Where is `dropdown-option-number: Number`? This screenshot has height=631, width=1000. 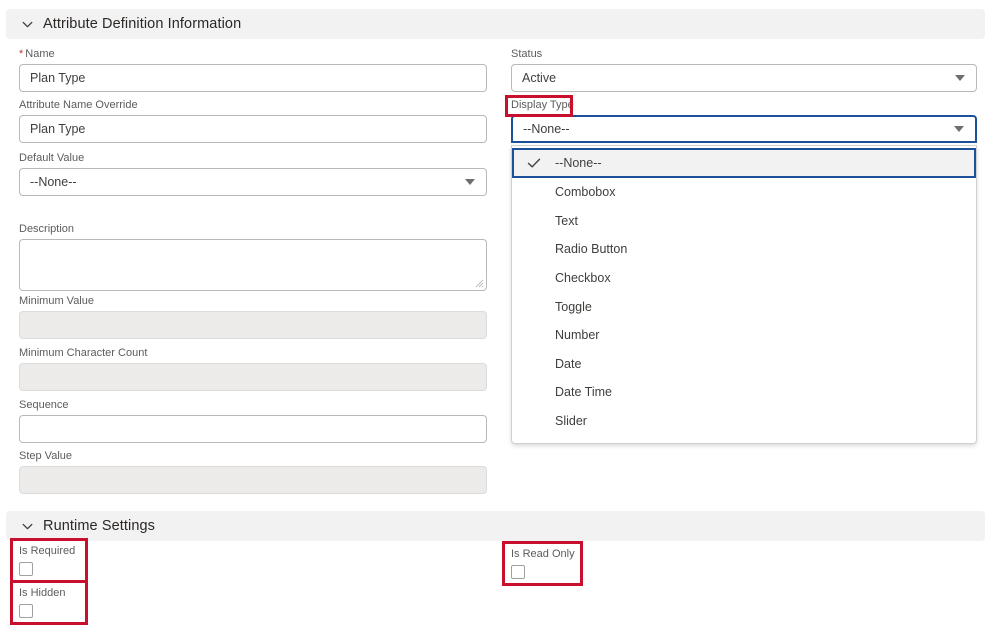 dropdown-option-number: Number is located at coordinates (744, 335).